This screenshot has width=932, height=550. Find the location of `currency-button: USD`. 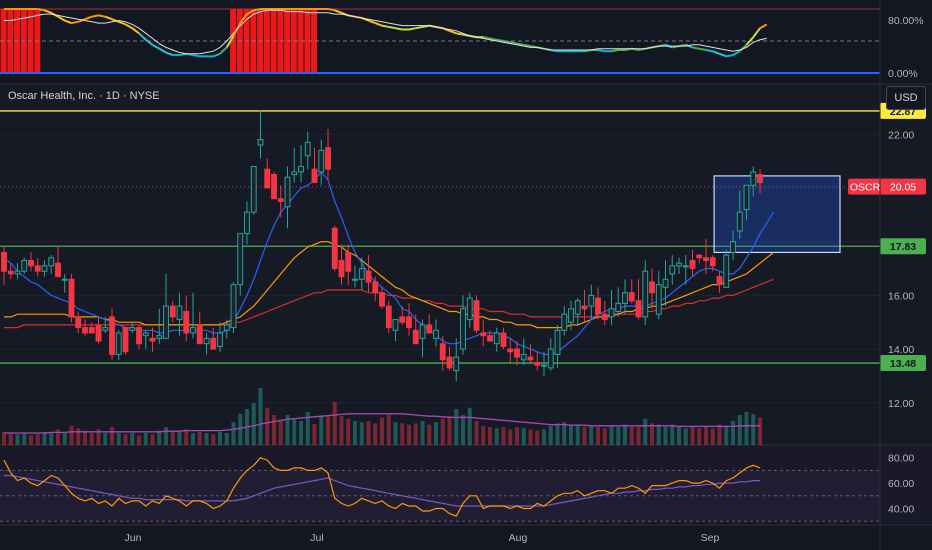

currency-button: USD is located at coordinates (906, 98).